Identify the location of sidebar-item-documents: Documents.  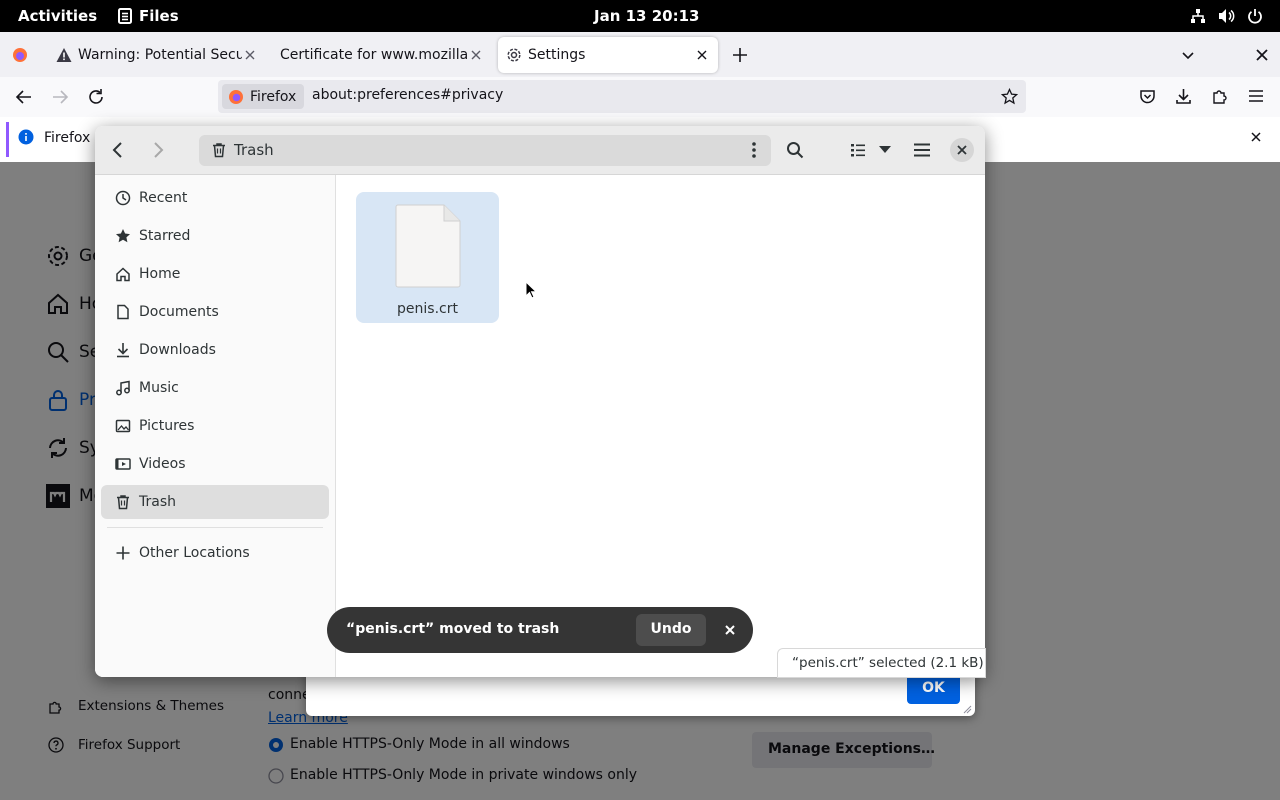
(215, 312).